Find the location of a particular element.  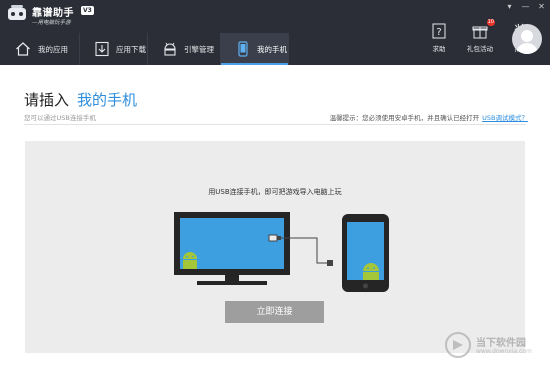

usb-tip: 温馨提示：您必须使用安卓手机，并且确认已经打开 USB调试模式？ is located at coordinates (429, 117).